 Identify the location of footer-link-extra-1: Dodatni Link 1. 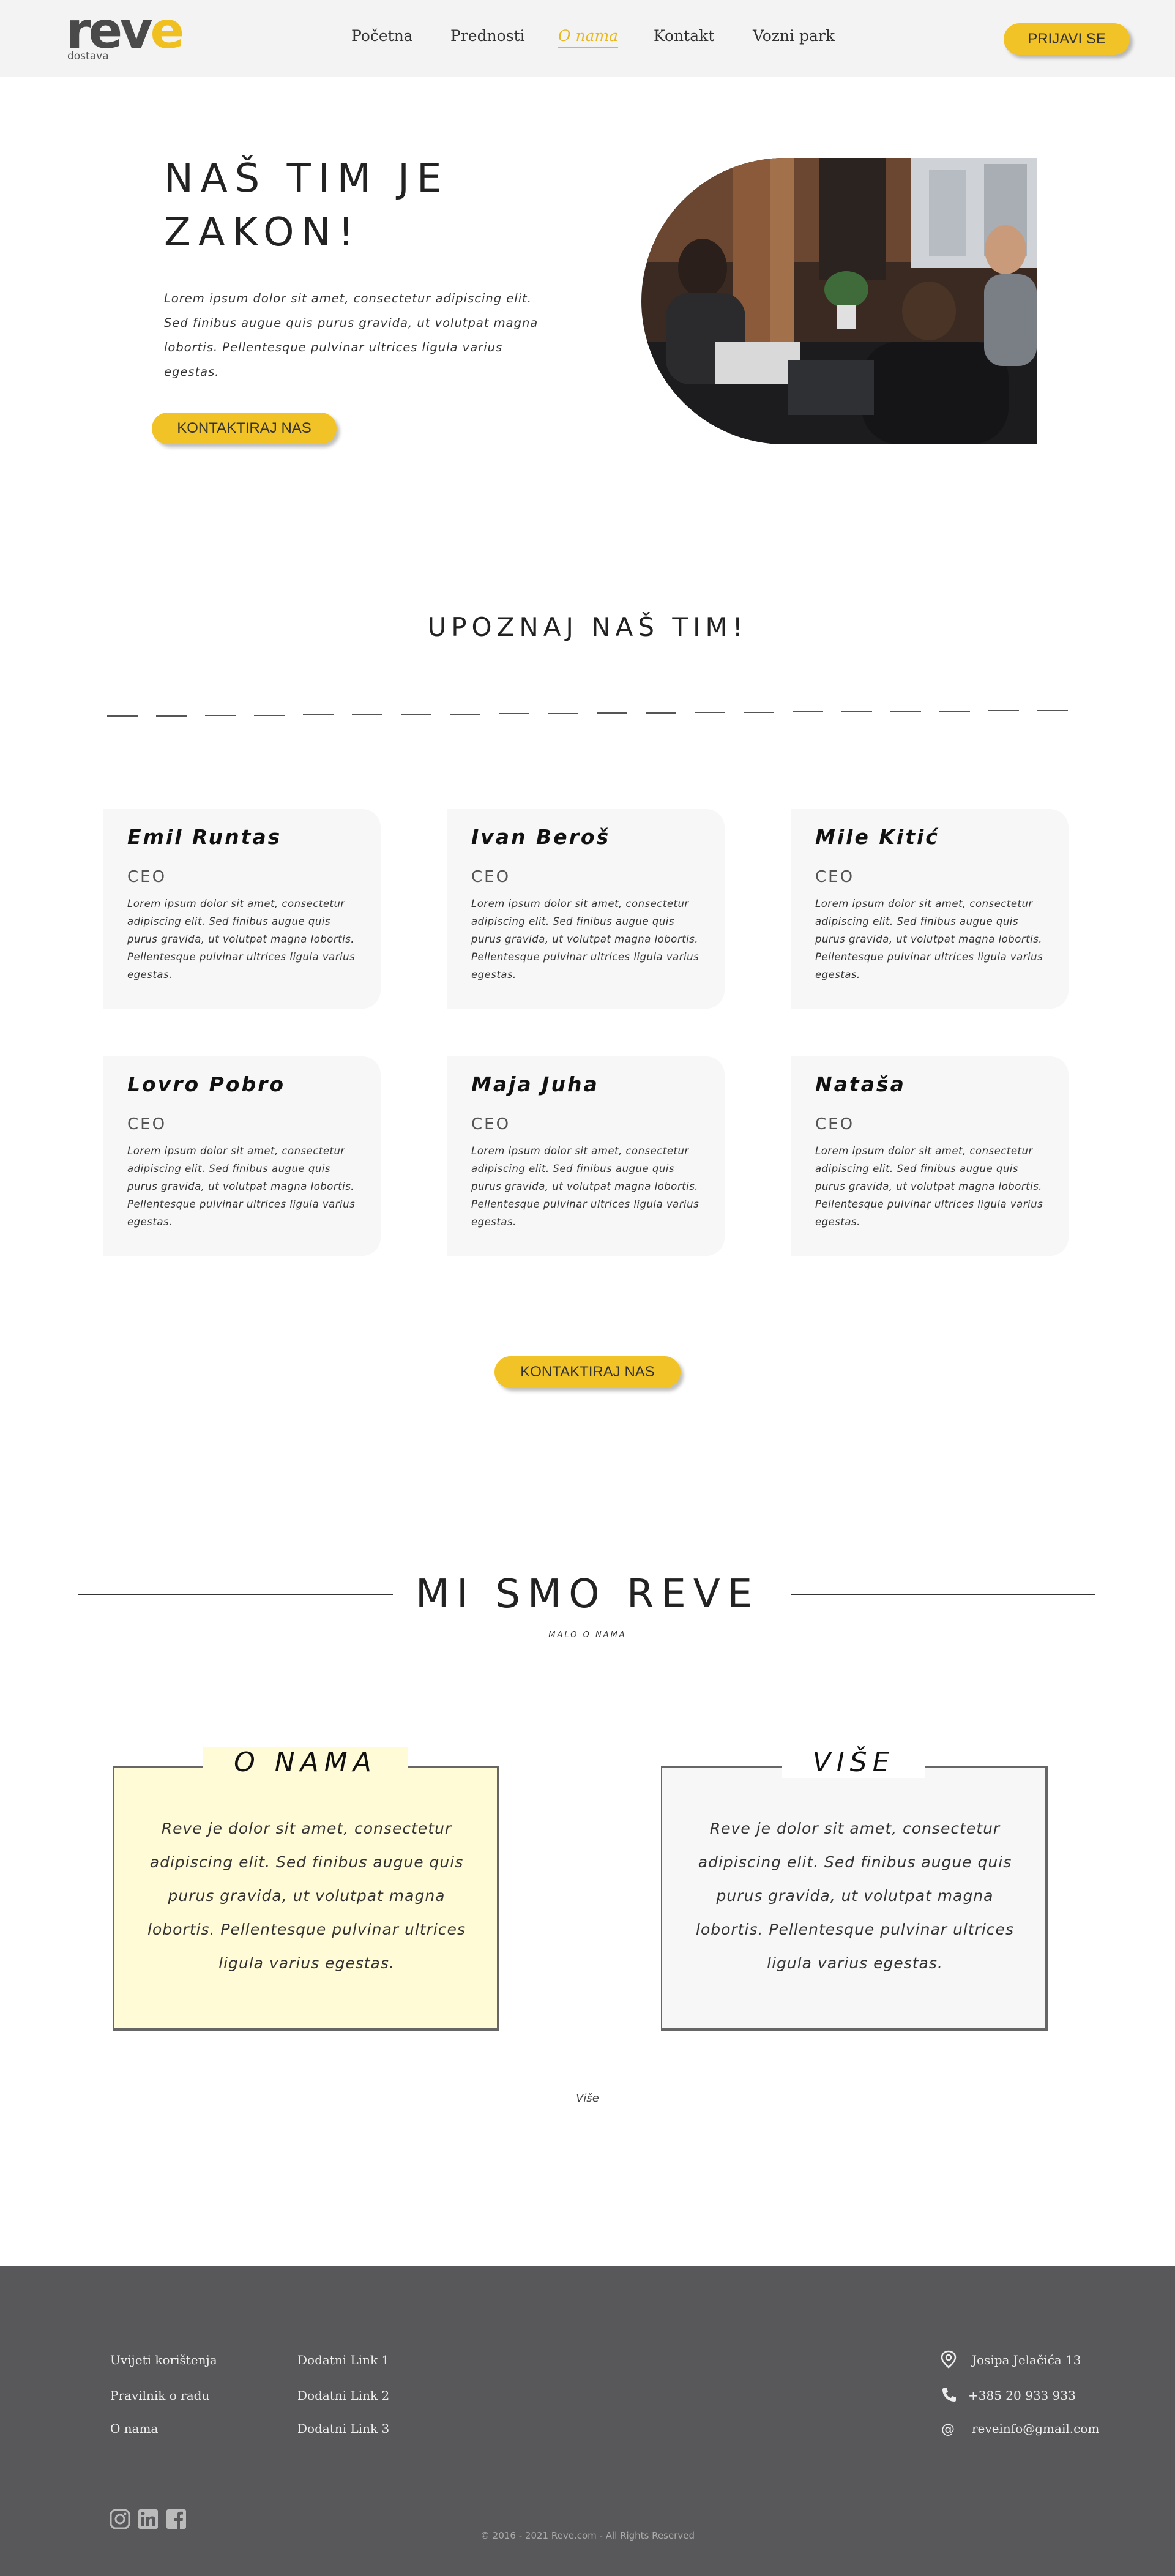
(343, 2360).